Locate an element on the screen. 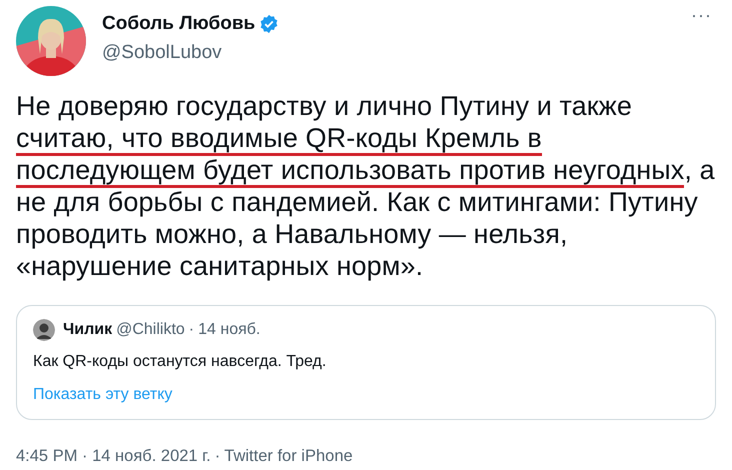  quoted-author-name: Чилик is located at coordinates (87, 330).